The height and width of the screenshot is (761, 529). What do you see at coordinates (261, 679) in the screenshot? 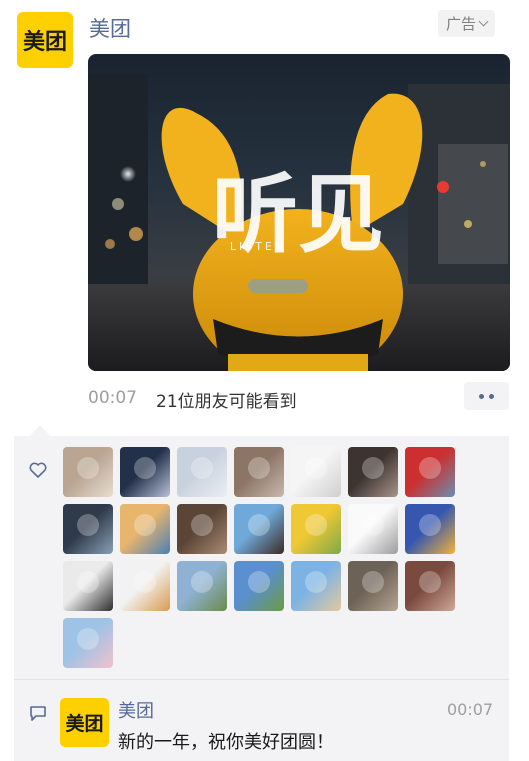
I see `divider` at bounding box center [261, 679].